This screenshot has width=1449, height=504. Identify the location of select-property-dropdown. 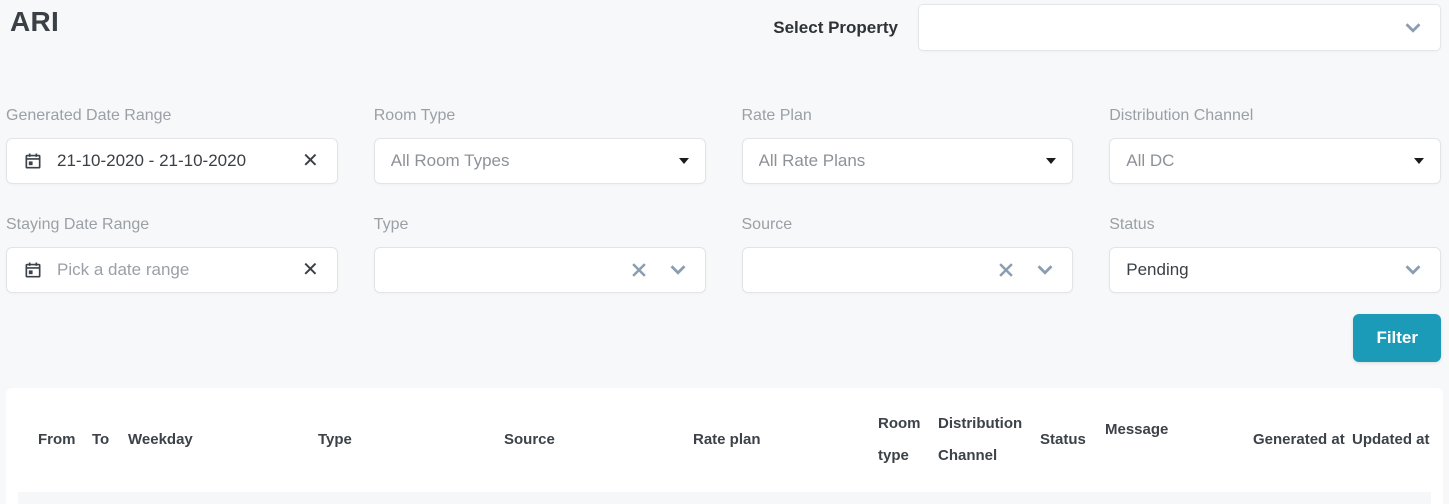
(1179, 27).